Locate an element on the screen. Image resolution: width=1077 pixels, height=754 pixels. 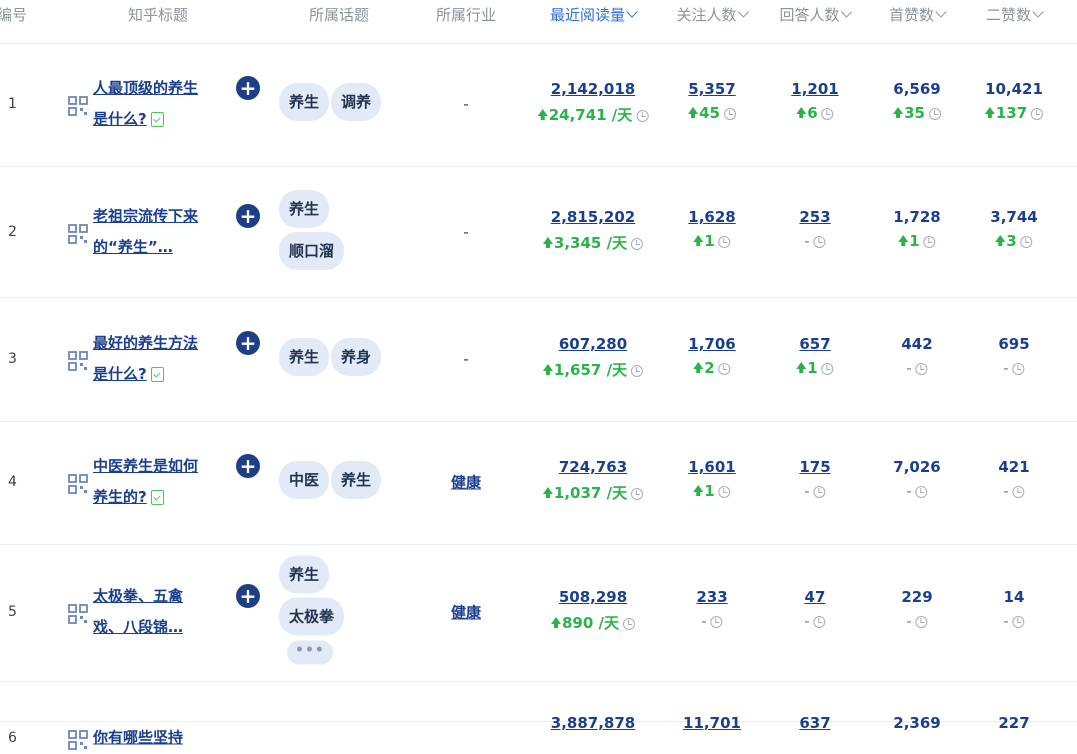
reads-value: 2,815,202 is located at coordinates (593, 217).